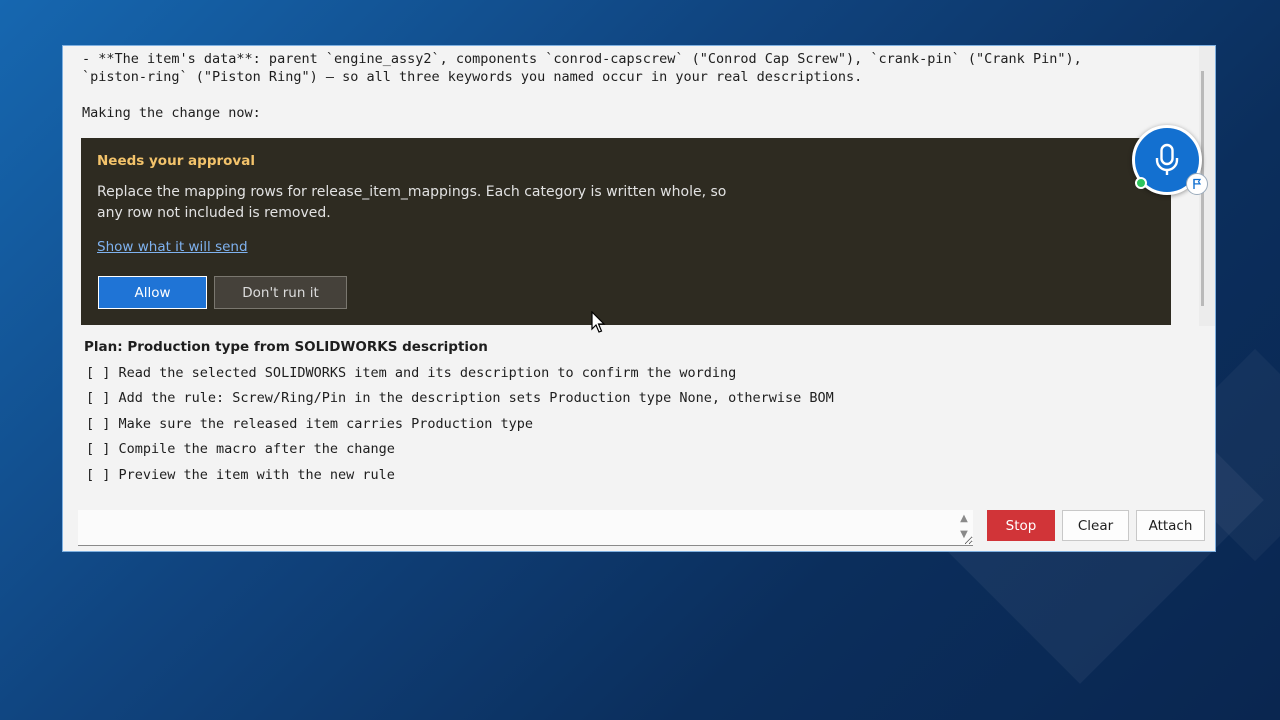  Describe the element at coordinates (1170, 525) in the screenshot. I see `attach-button: Attach` at that location.